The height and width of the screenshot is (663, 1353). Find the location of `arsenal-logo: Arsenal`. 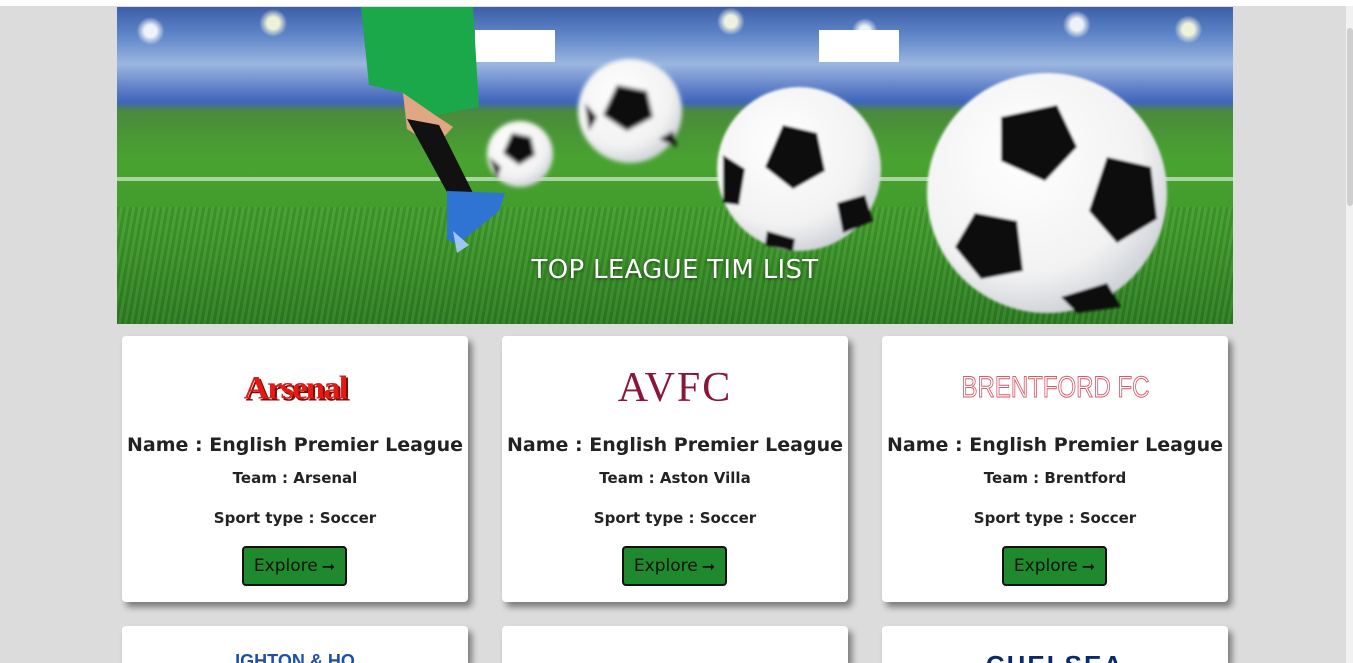

arsenal-logo: Arsenal is located at coordinates (296, 388).